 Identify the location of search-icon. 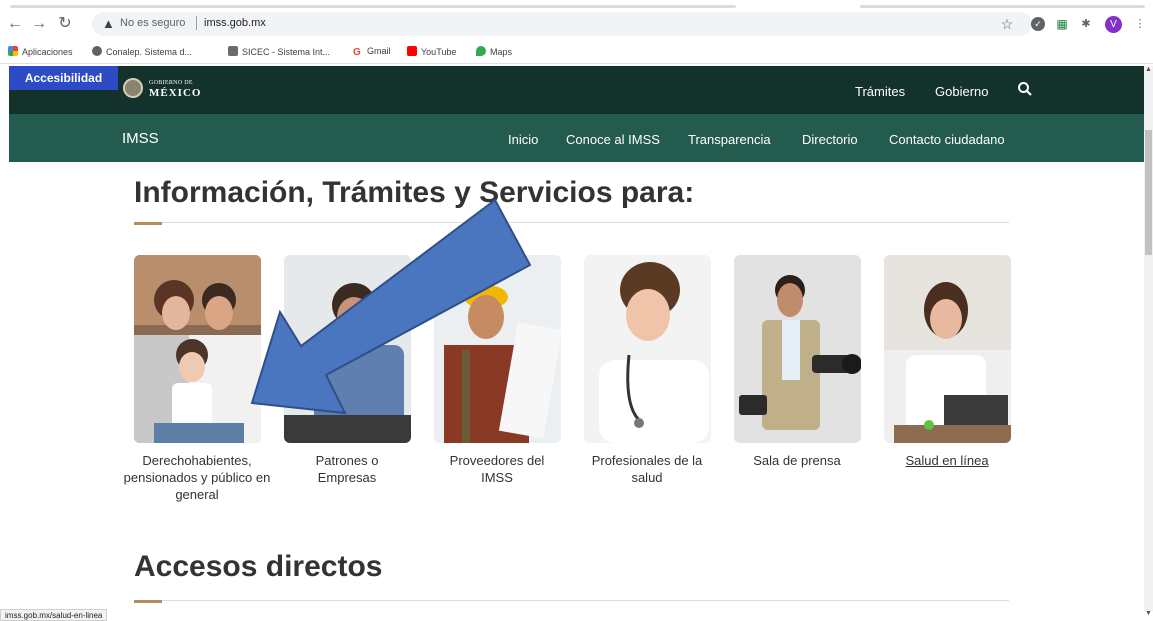
(1025, 89).